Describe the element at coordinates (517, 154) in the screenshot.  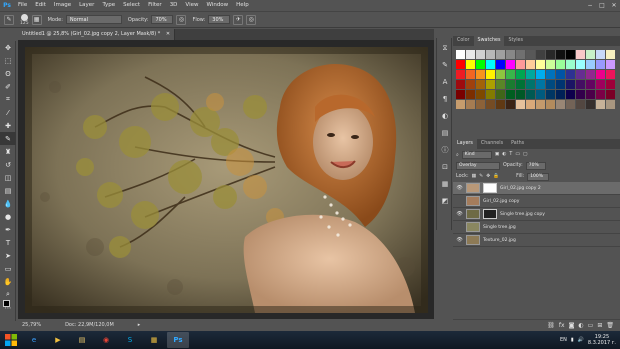
I see `filter-shape-icon: ▭` at that location.